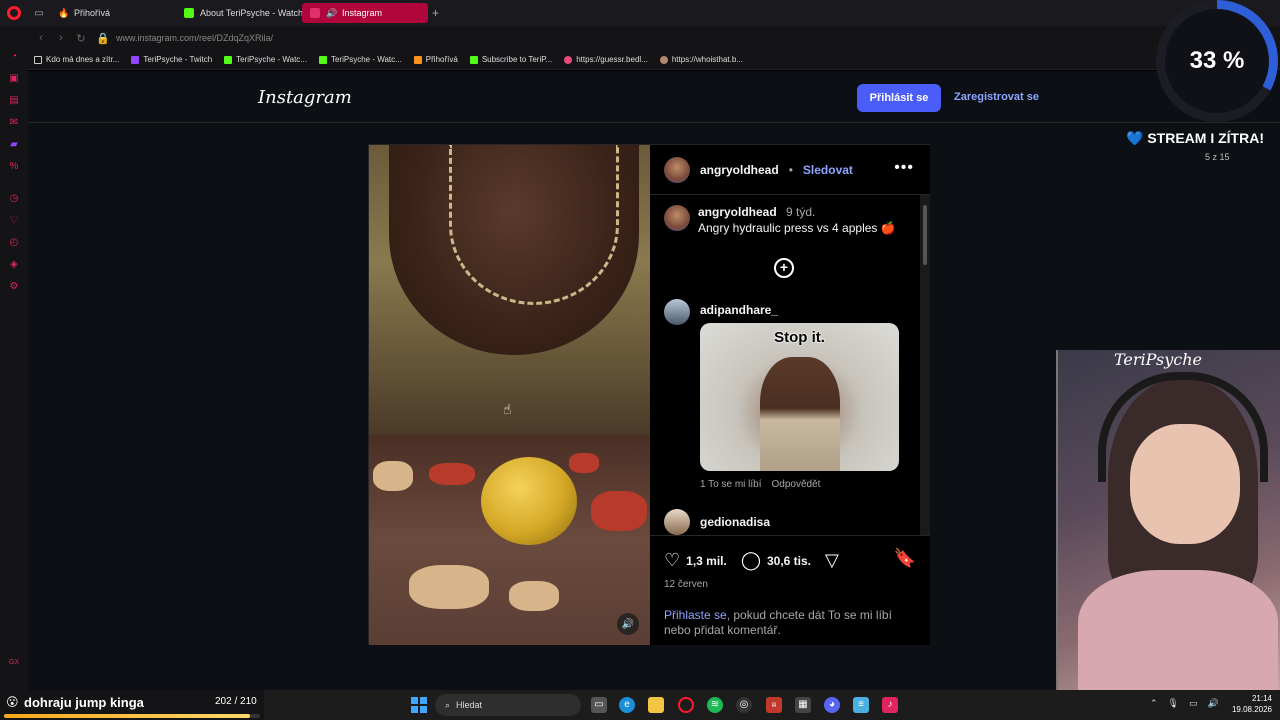  Describe the element at coordinates (904, 168) in the screenshot. I see `more-options-icon: •••` at that location.